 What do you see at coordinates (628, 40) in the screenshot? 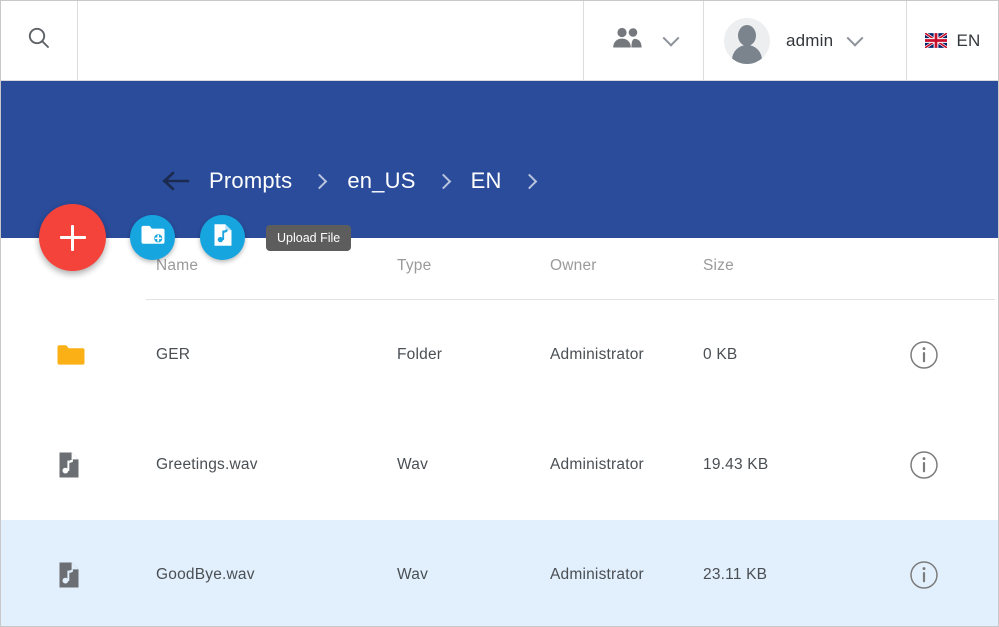
I see `people-group-icon` at bounding box center [628, 40].